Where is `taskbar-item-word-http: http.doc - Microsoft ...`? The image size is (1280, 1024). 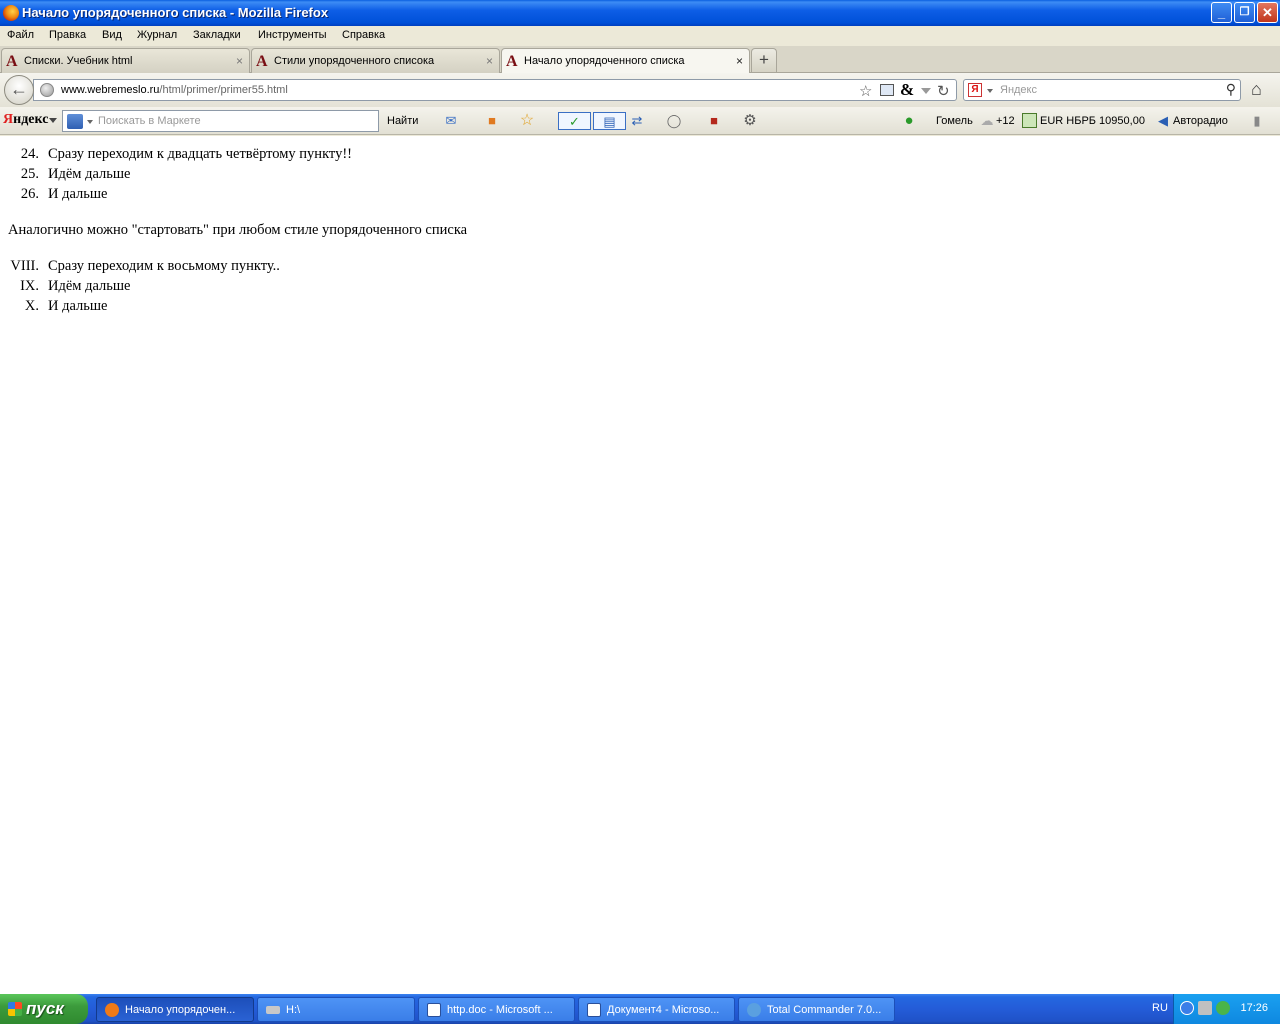 taskbar-item-word-http: http.doc - Microsoft ... is located at coordinates (496, 1009).